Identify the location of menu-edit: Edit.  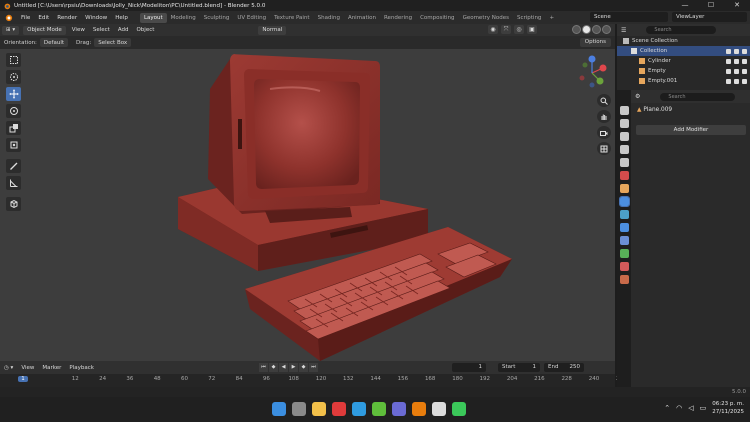
(43, 18).